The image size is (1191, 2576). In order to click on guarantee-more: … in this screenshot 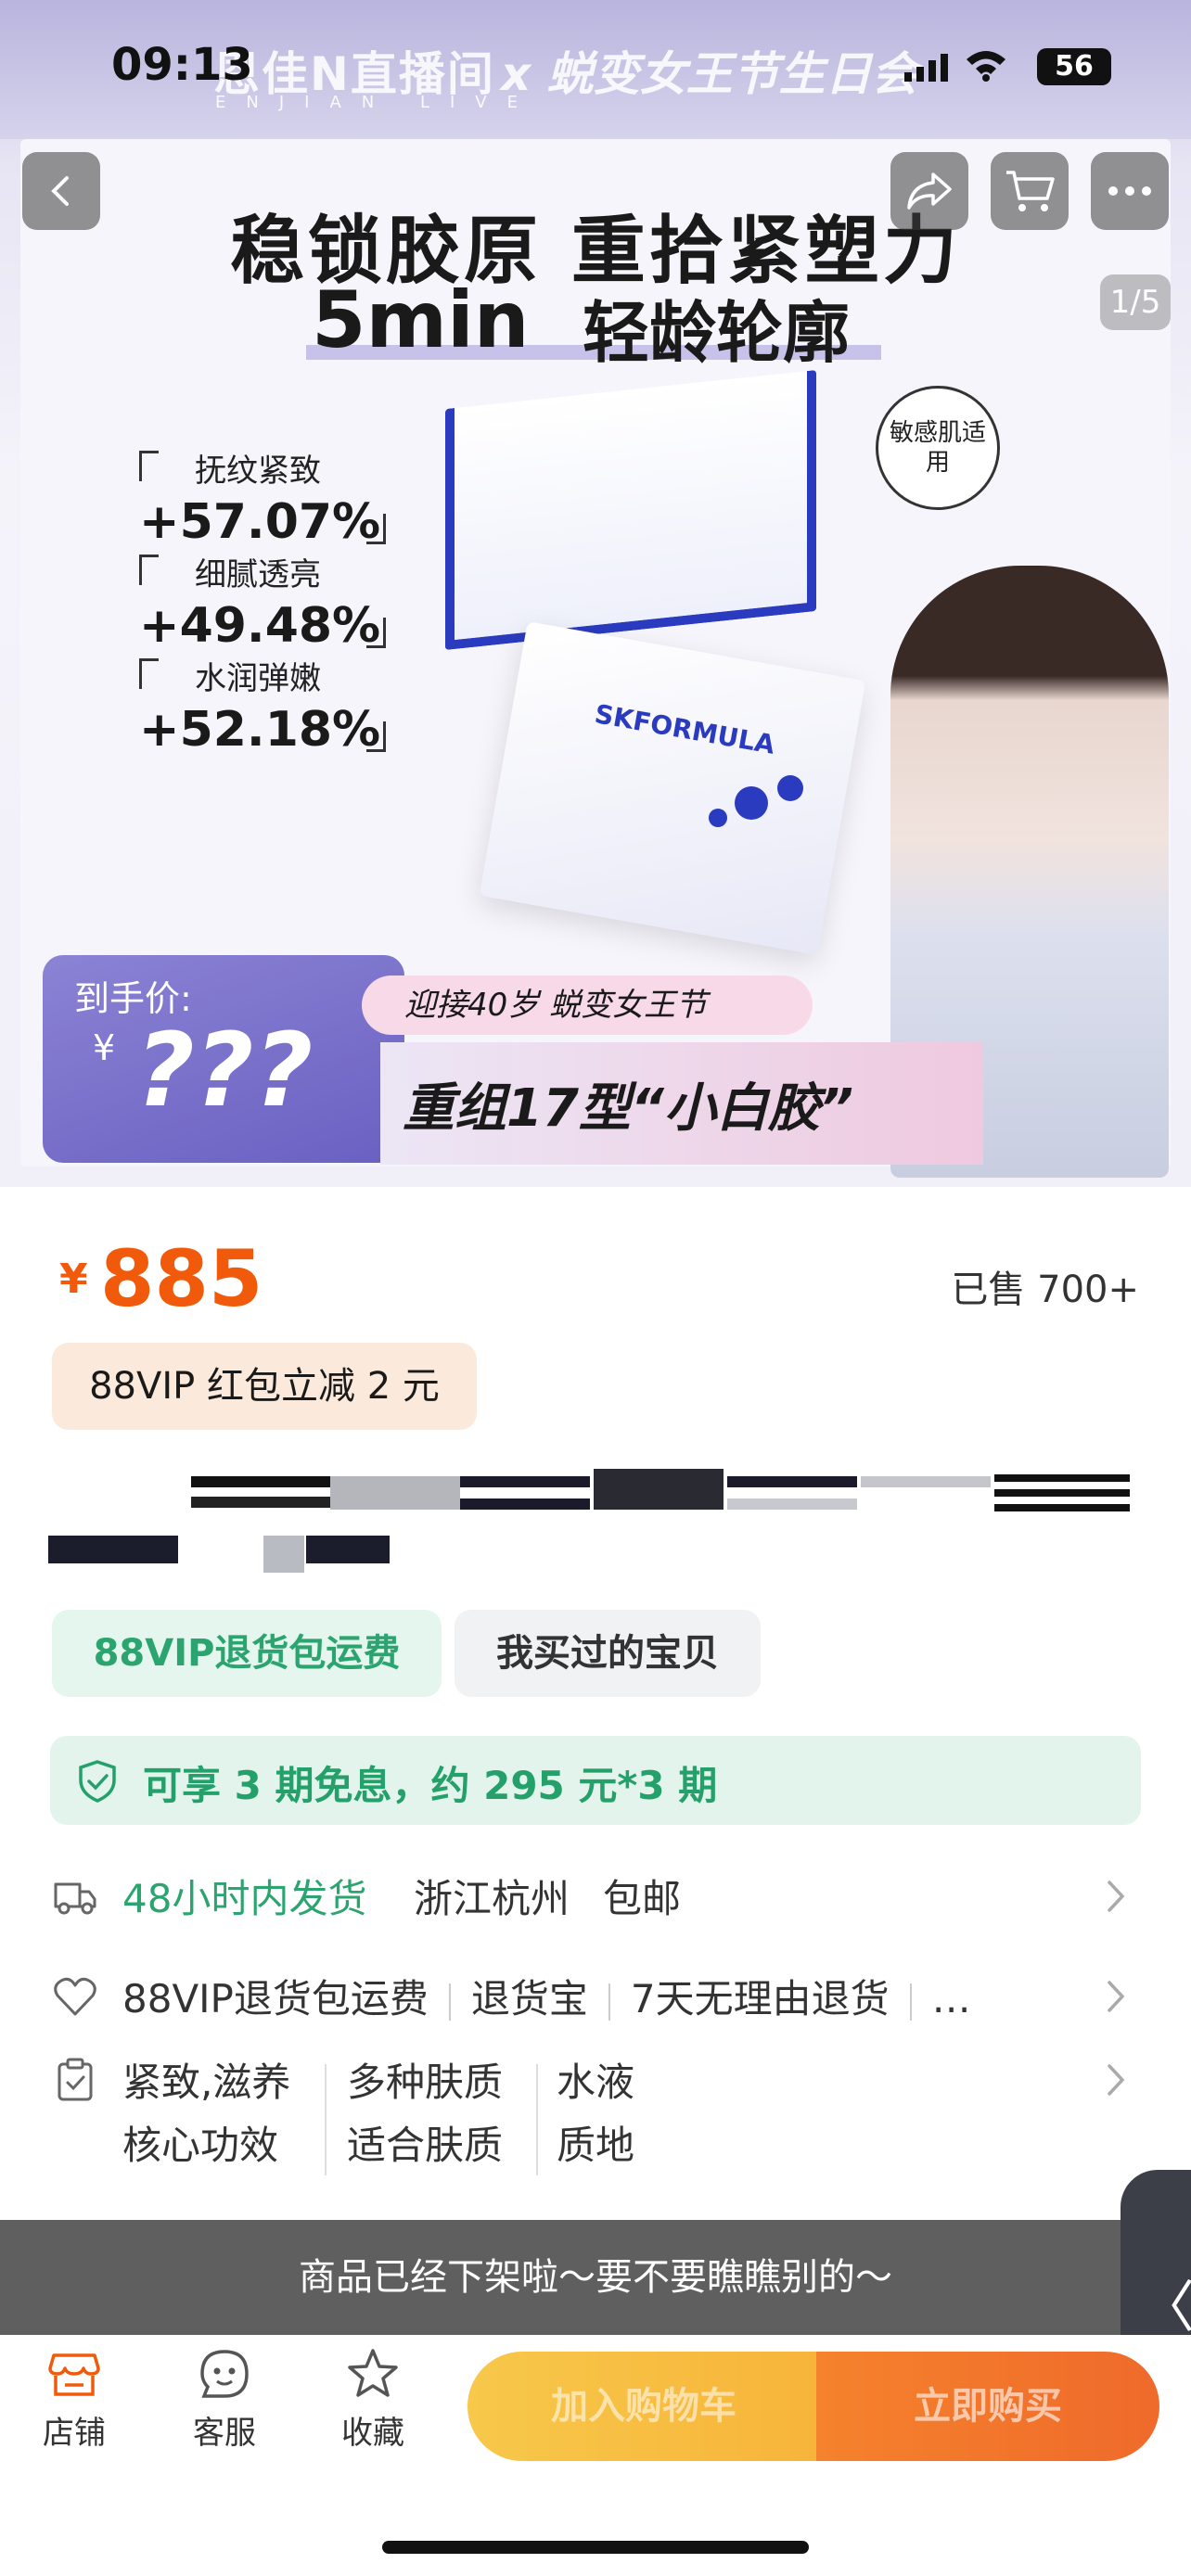, I will do `click(951, 1998)`.